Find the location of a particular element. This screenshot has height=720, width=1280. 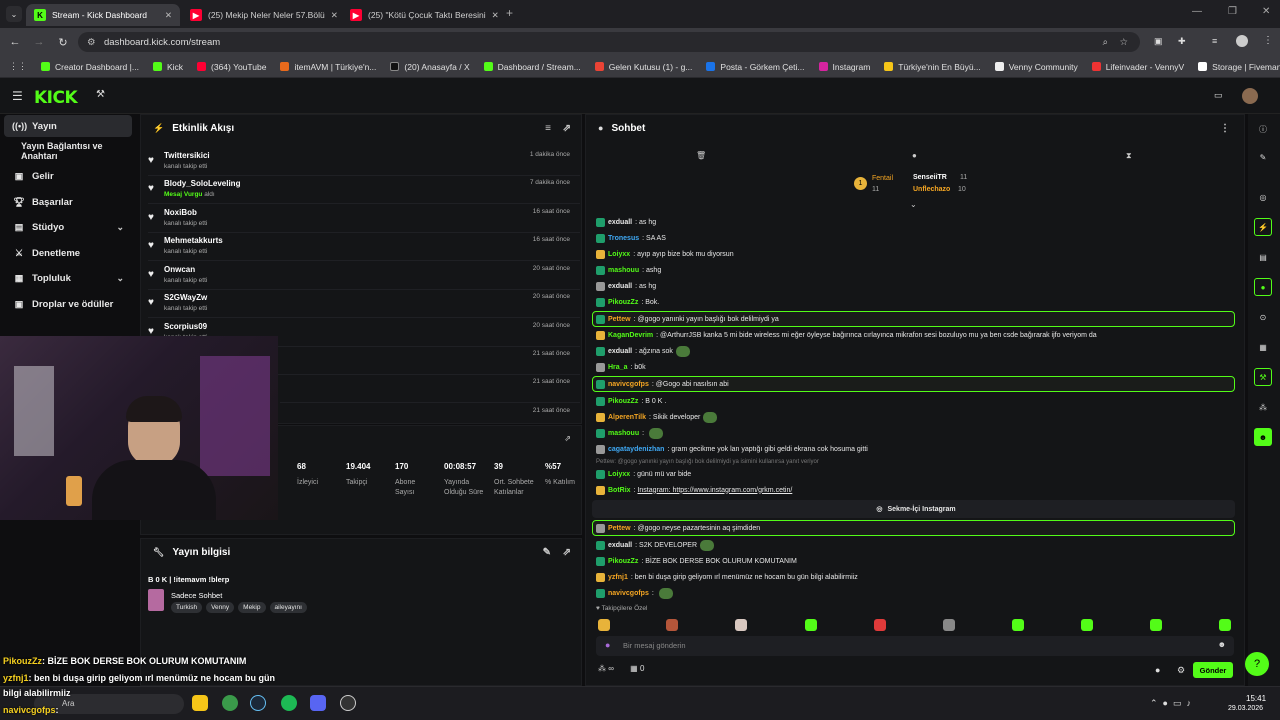

mod-view-icon: ▭ is located at coordinates (1218, 95).